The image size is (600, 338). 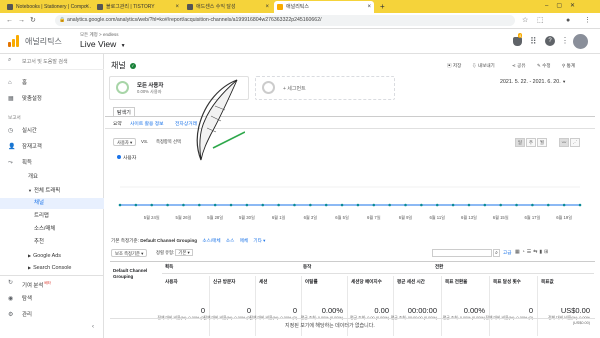 I want to click on dimension-source: 소스, so click(x=230, y=240).